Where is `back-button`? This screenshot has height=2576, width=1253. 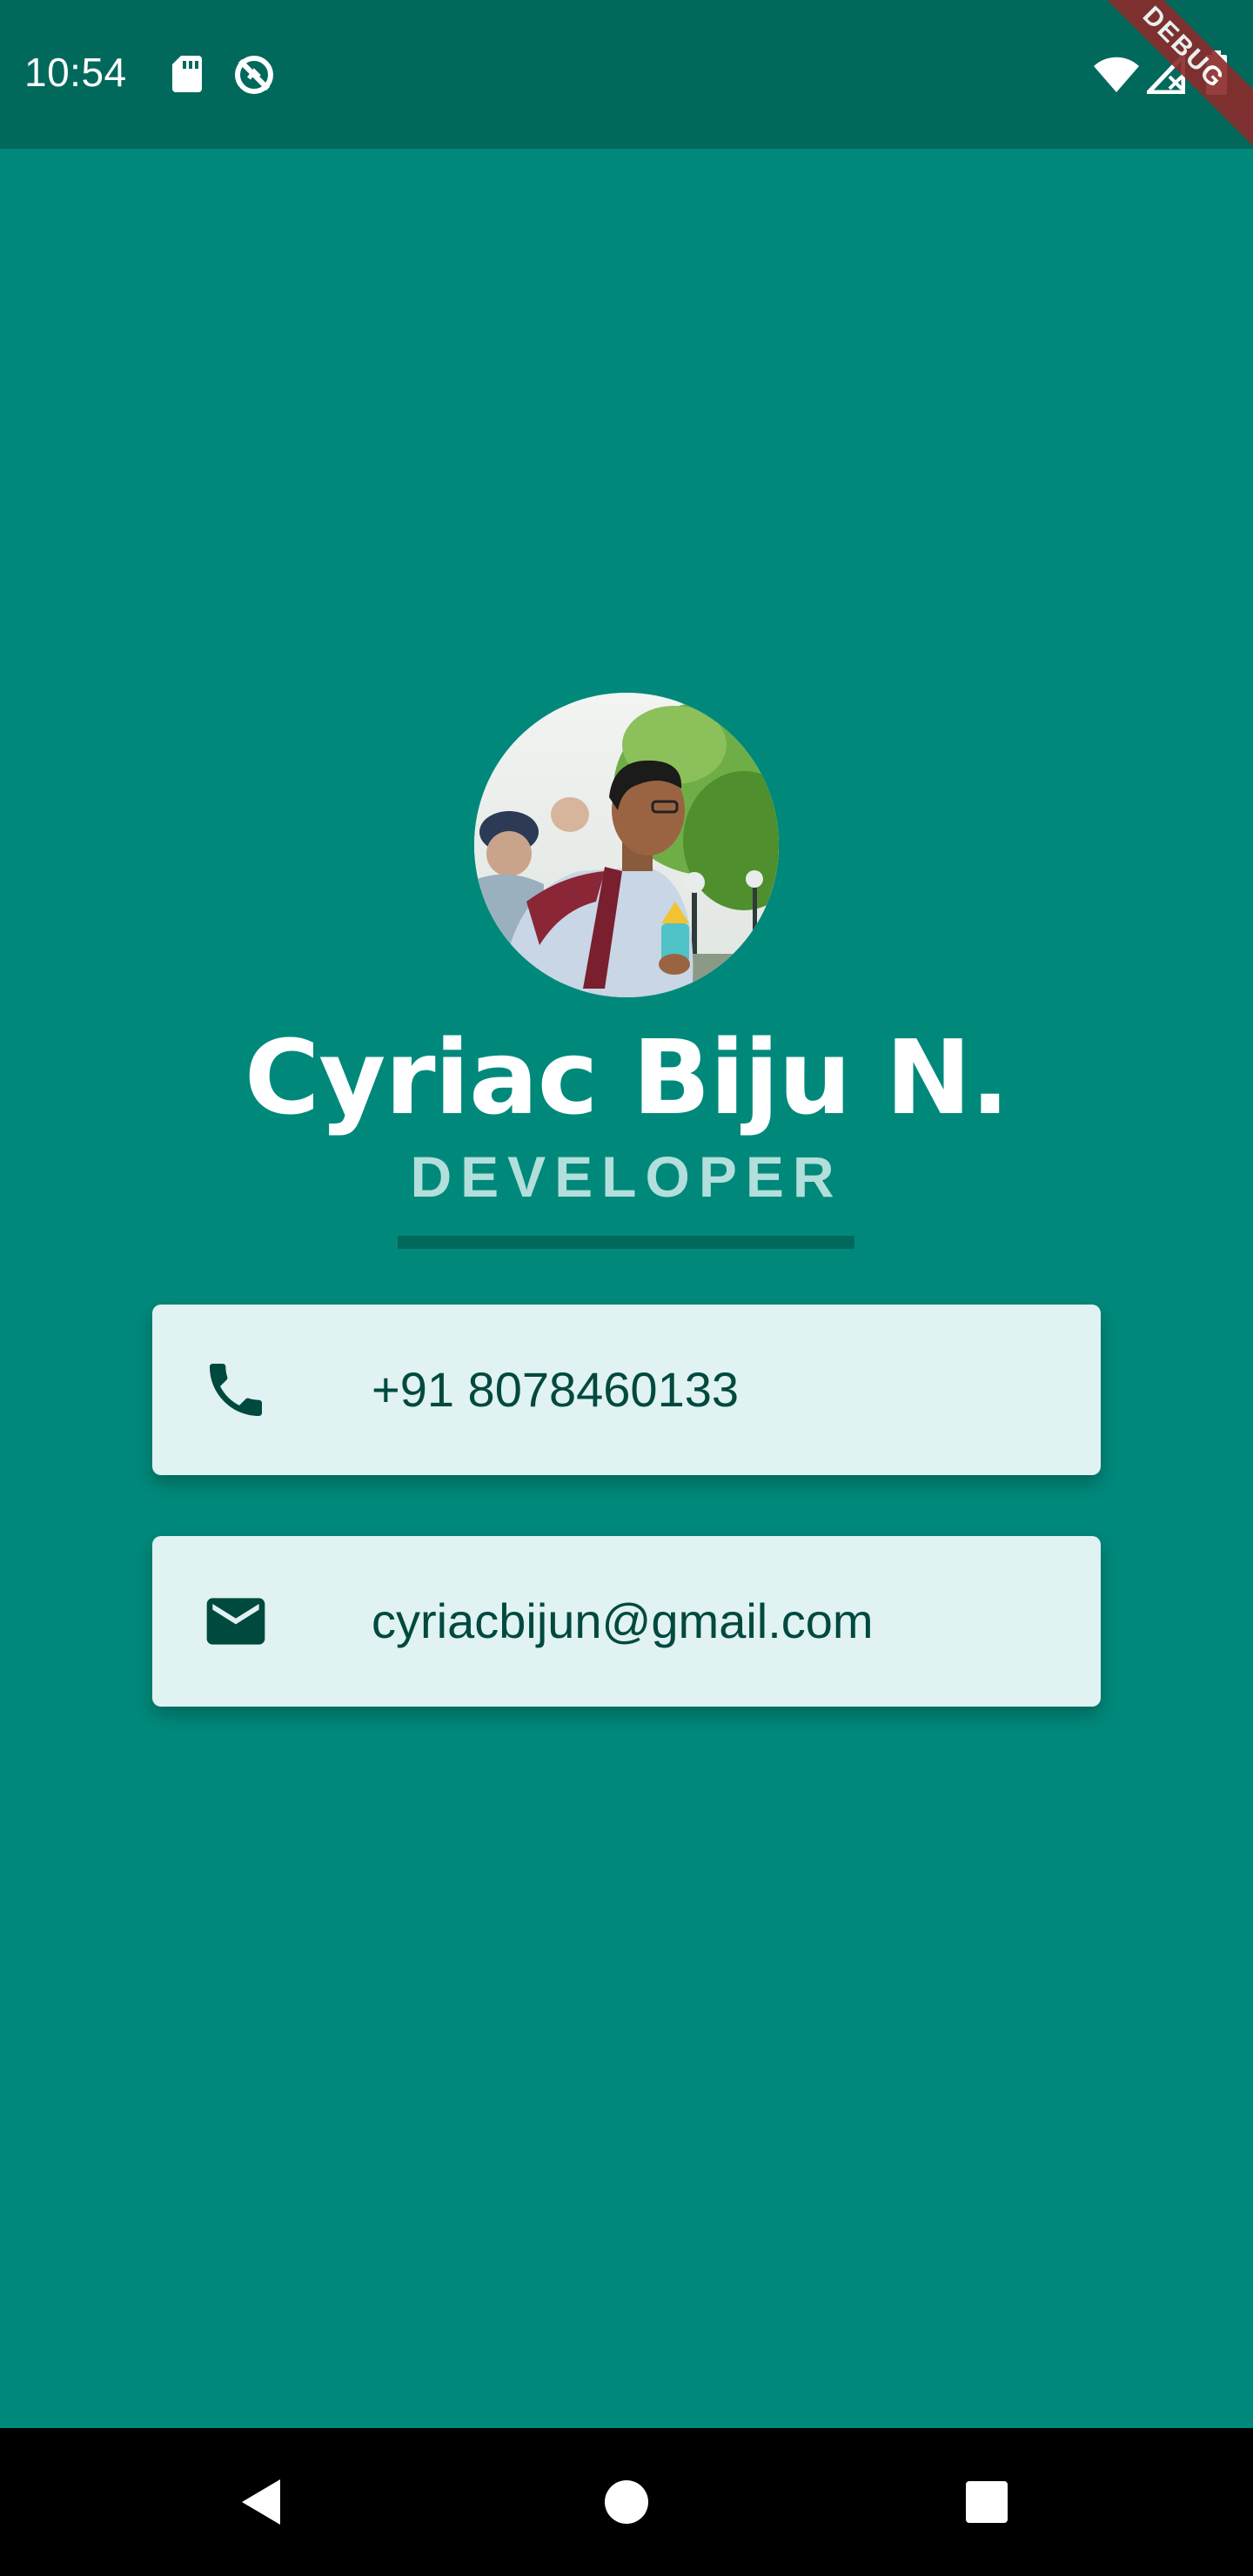
back-button is located at coordinates (261, 2502).